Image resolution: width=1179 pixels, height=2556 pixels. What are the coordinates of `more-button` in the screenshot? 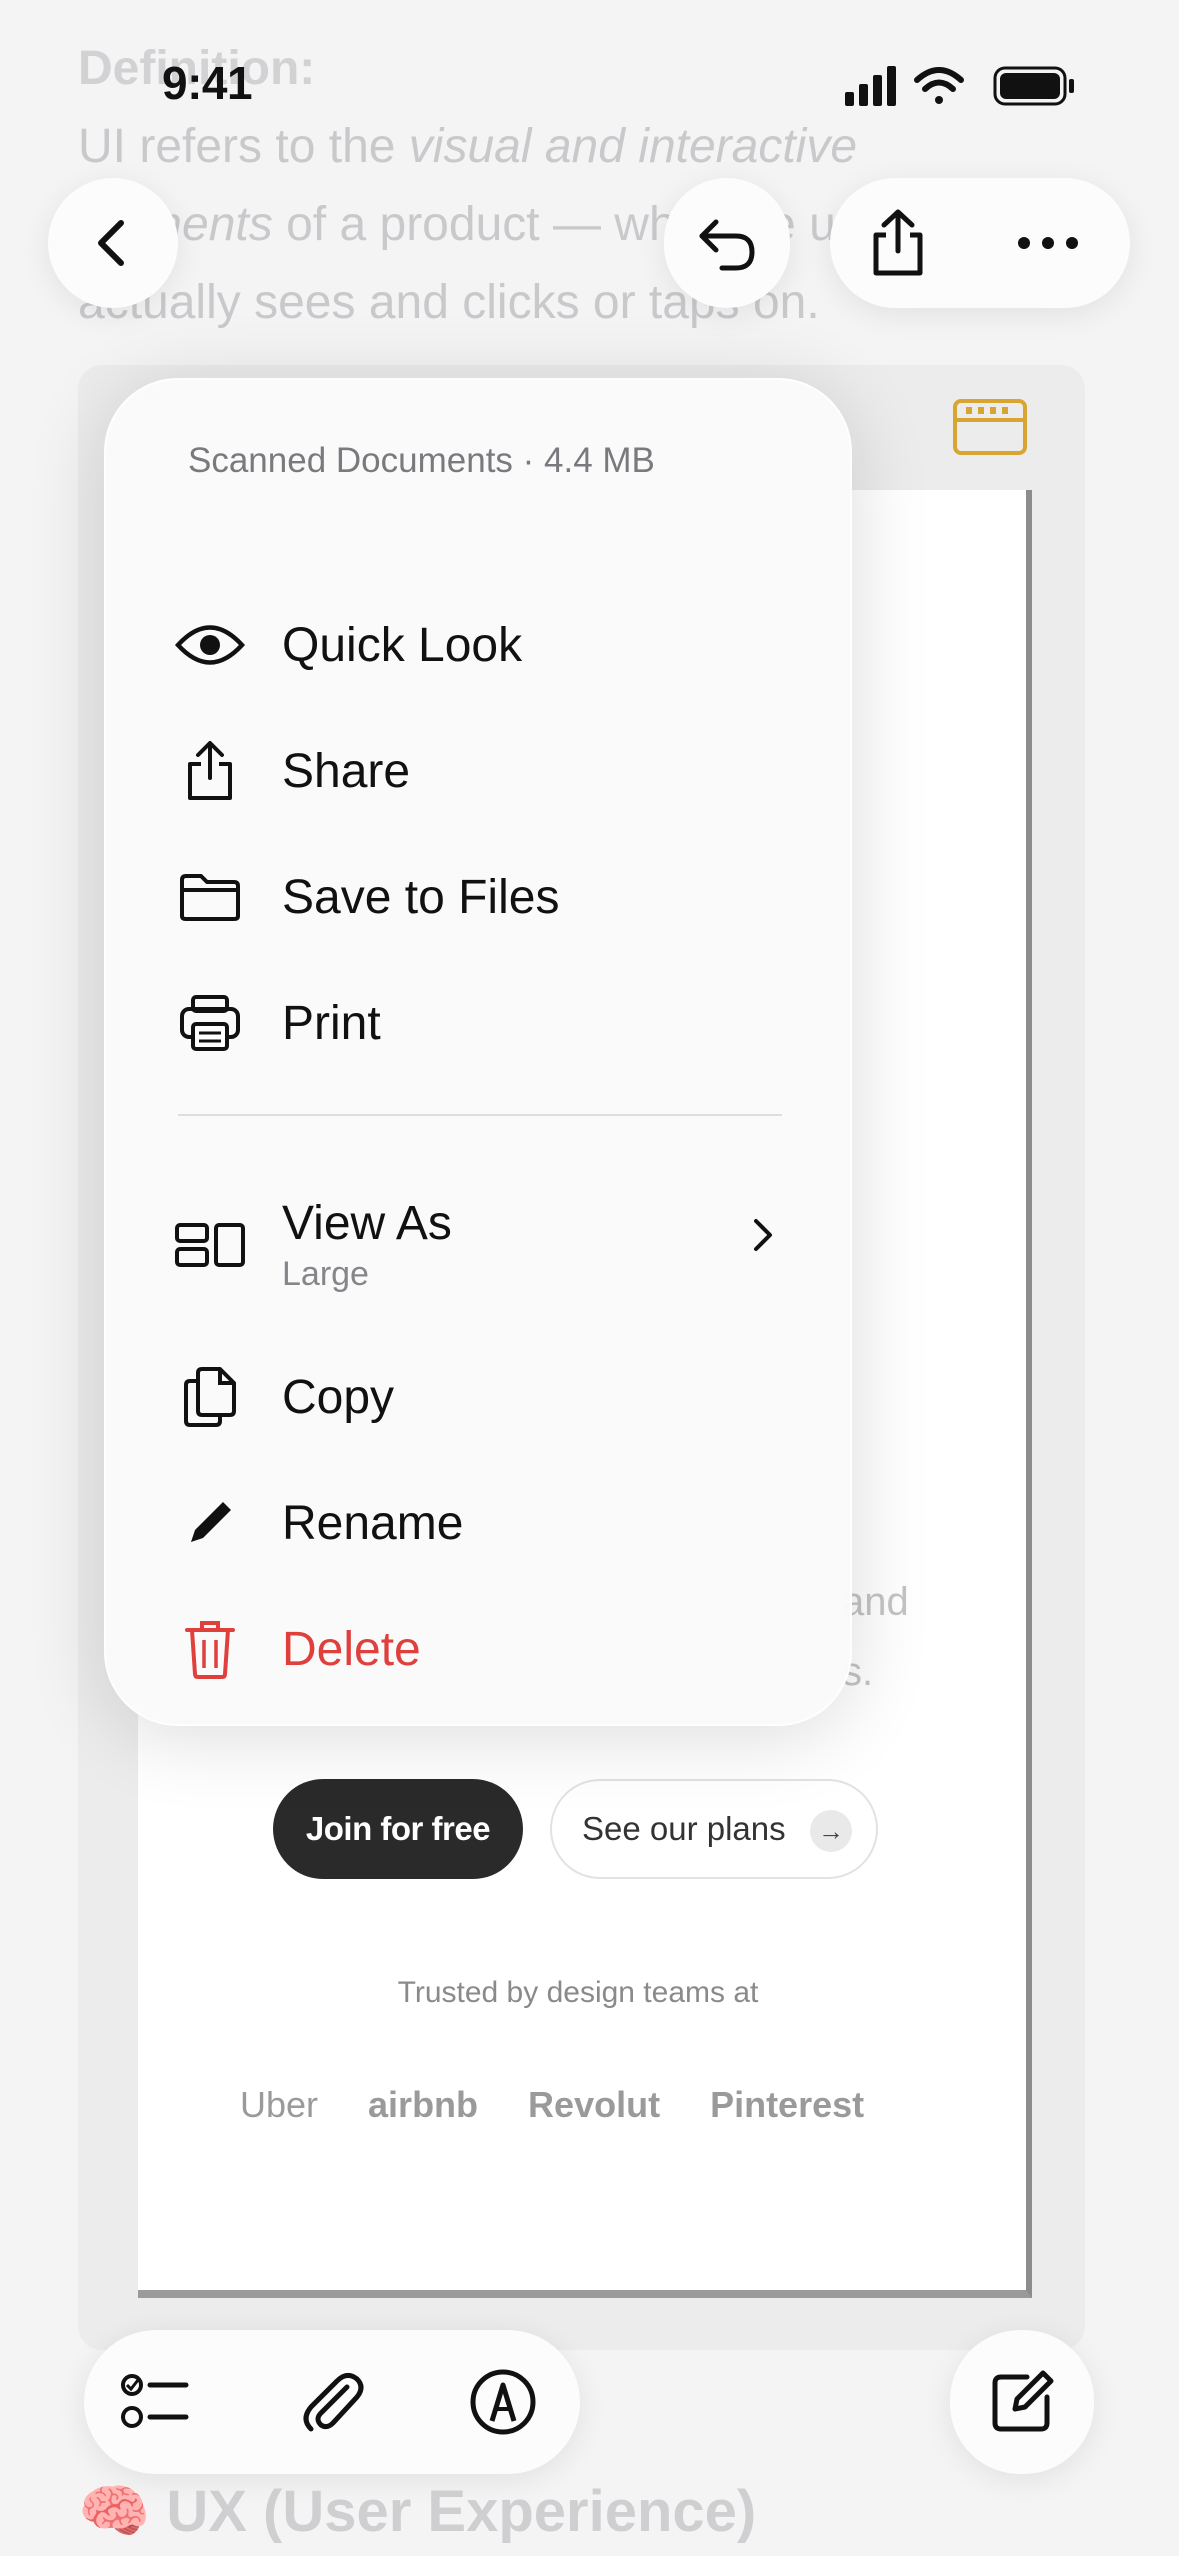 It's located at (1048, 243).